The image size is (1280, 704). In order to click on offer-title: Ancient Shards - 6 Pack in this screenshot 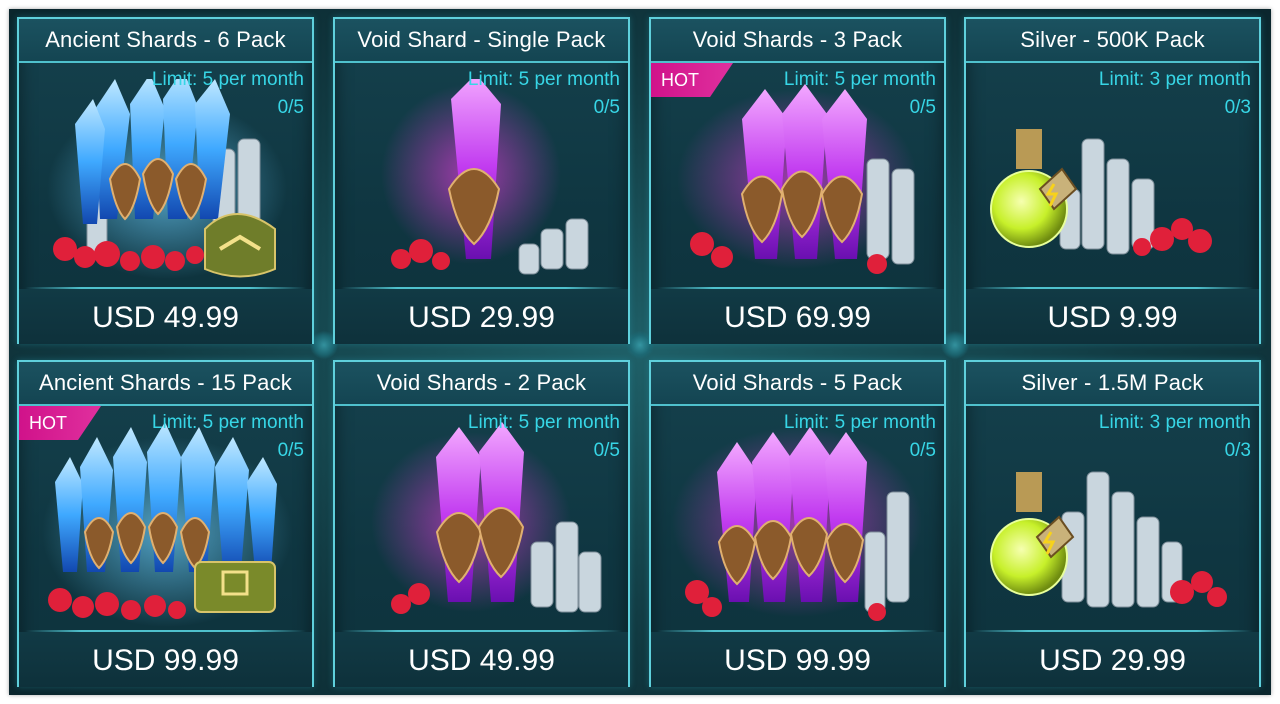, I will do `click(165, 41)`.